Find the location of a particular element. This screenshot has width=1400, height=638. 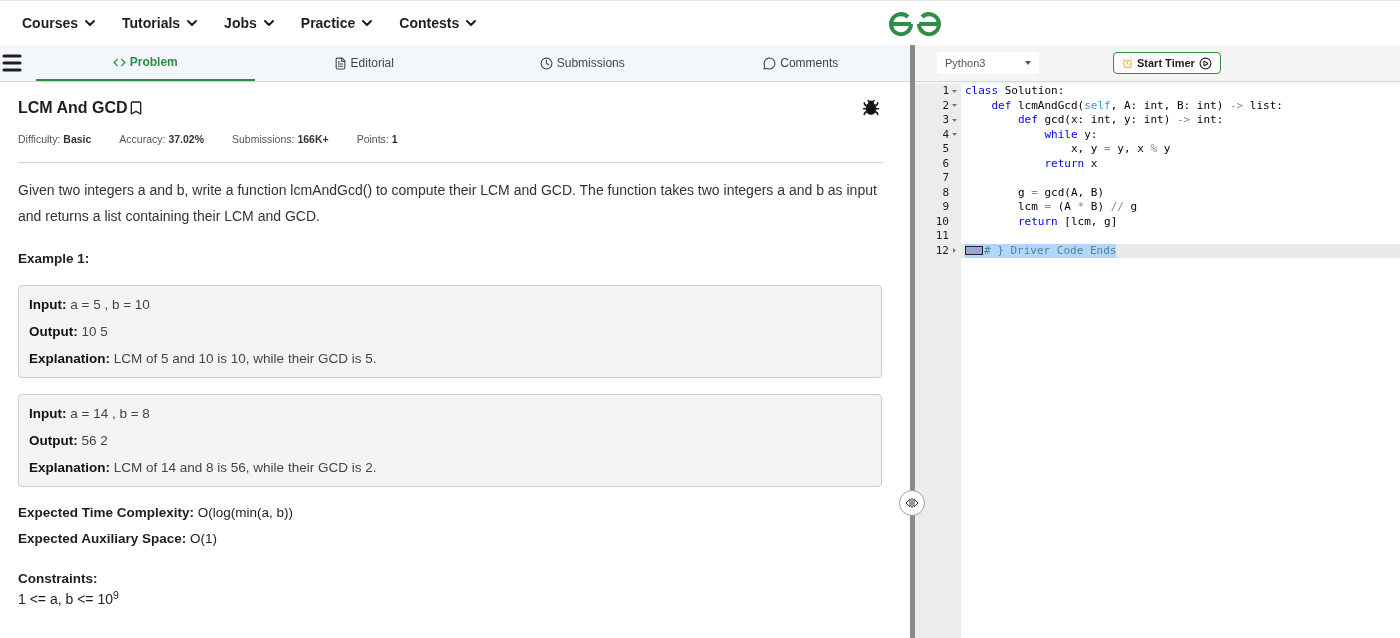

code-line: while y: is located at coordinates (1070, 134).